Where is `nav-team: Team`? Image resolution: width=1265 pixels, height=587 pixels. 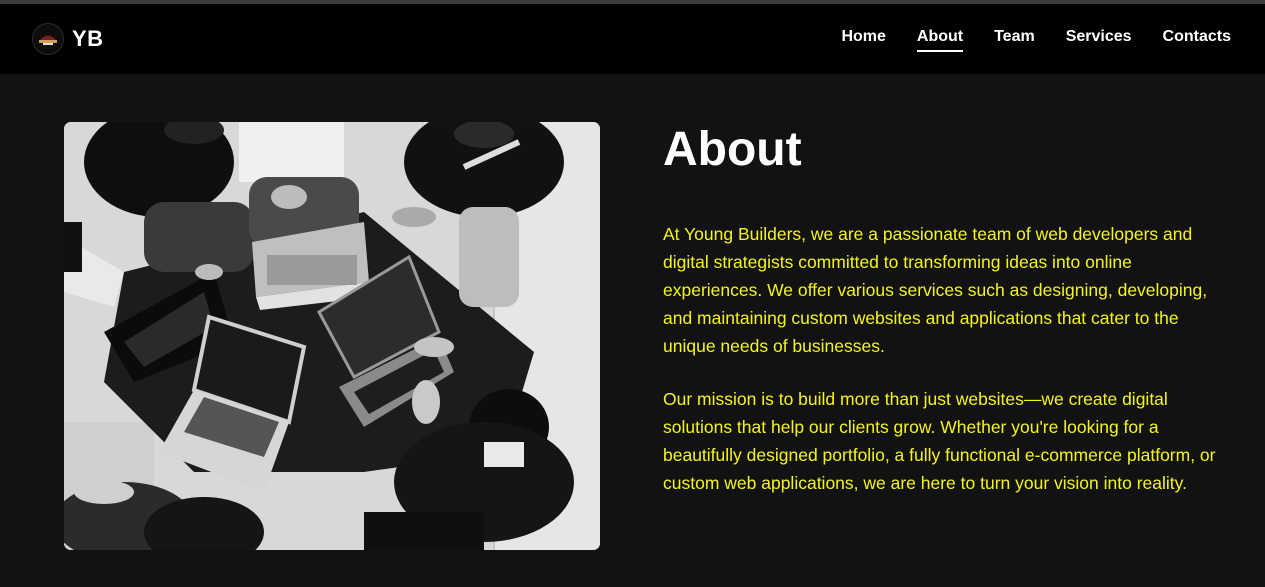 nav-team: Team is located at coordinates (1014, 39).